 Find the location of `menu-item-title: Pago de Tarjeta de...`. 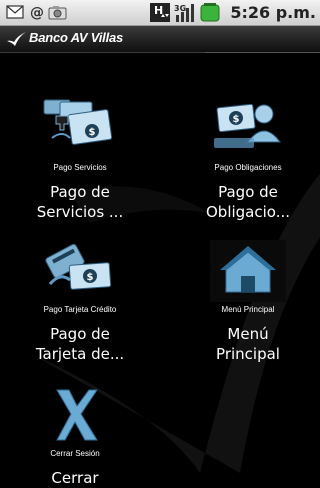

menu-item-title: Pago de Tarjeta de... is located at coordinates (80, 344).